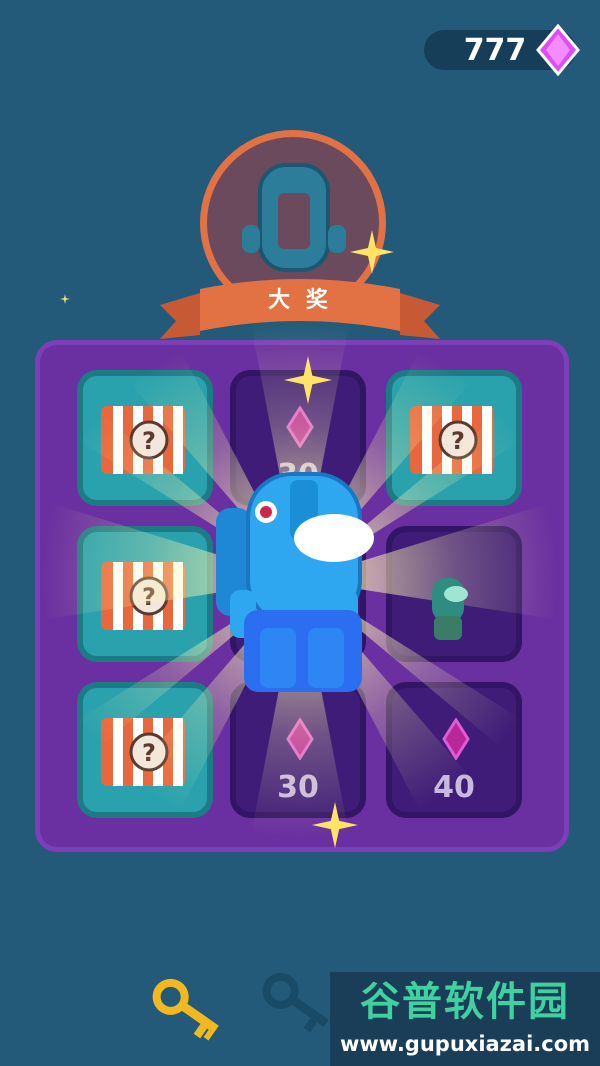 The width and height of the screenshot is (600, 1066). Describe the element at coordinates (450, 609) in the screenshot. I see `small-character-icon` at that location.